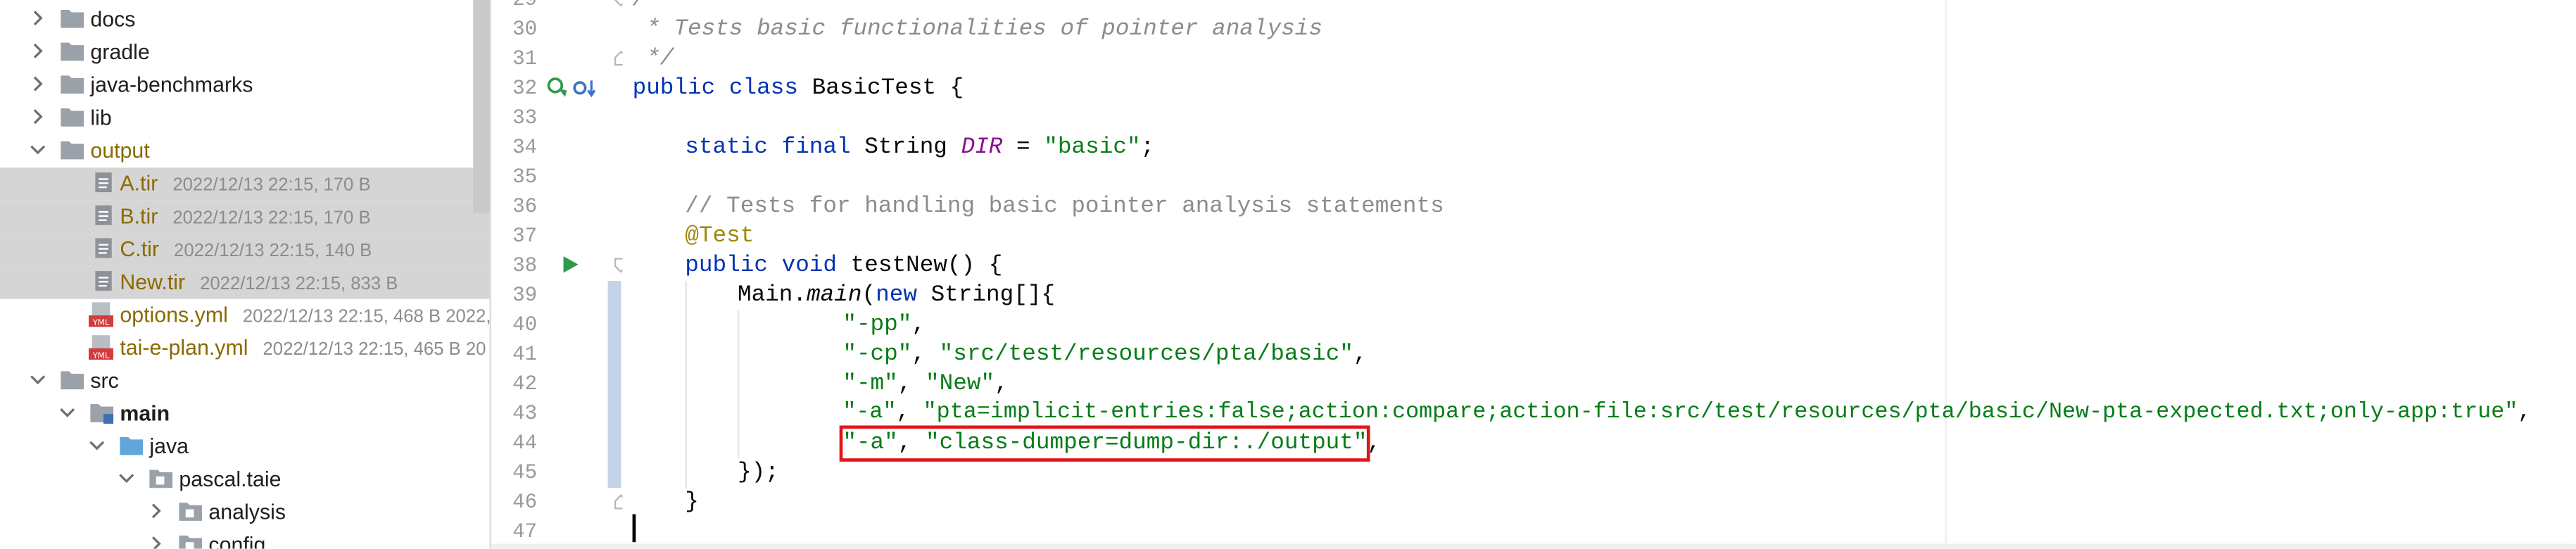 This screenshot has height=549, width=2576. Describe the element at coordinates (525, 355) in the screenshot. I see `line-number: 41` at that location.